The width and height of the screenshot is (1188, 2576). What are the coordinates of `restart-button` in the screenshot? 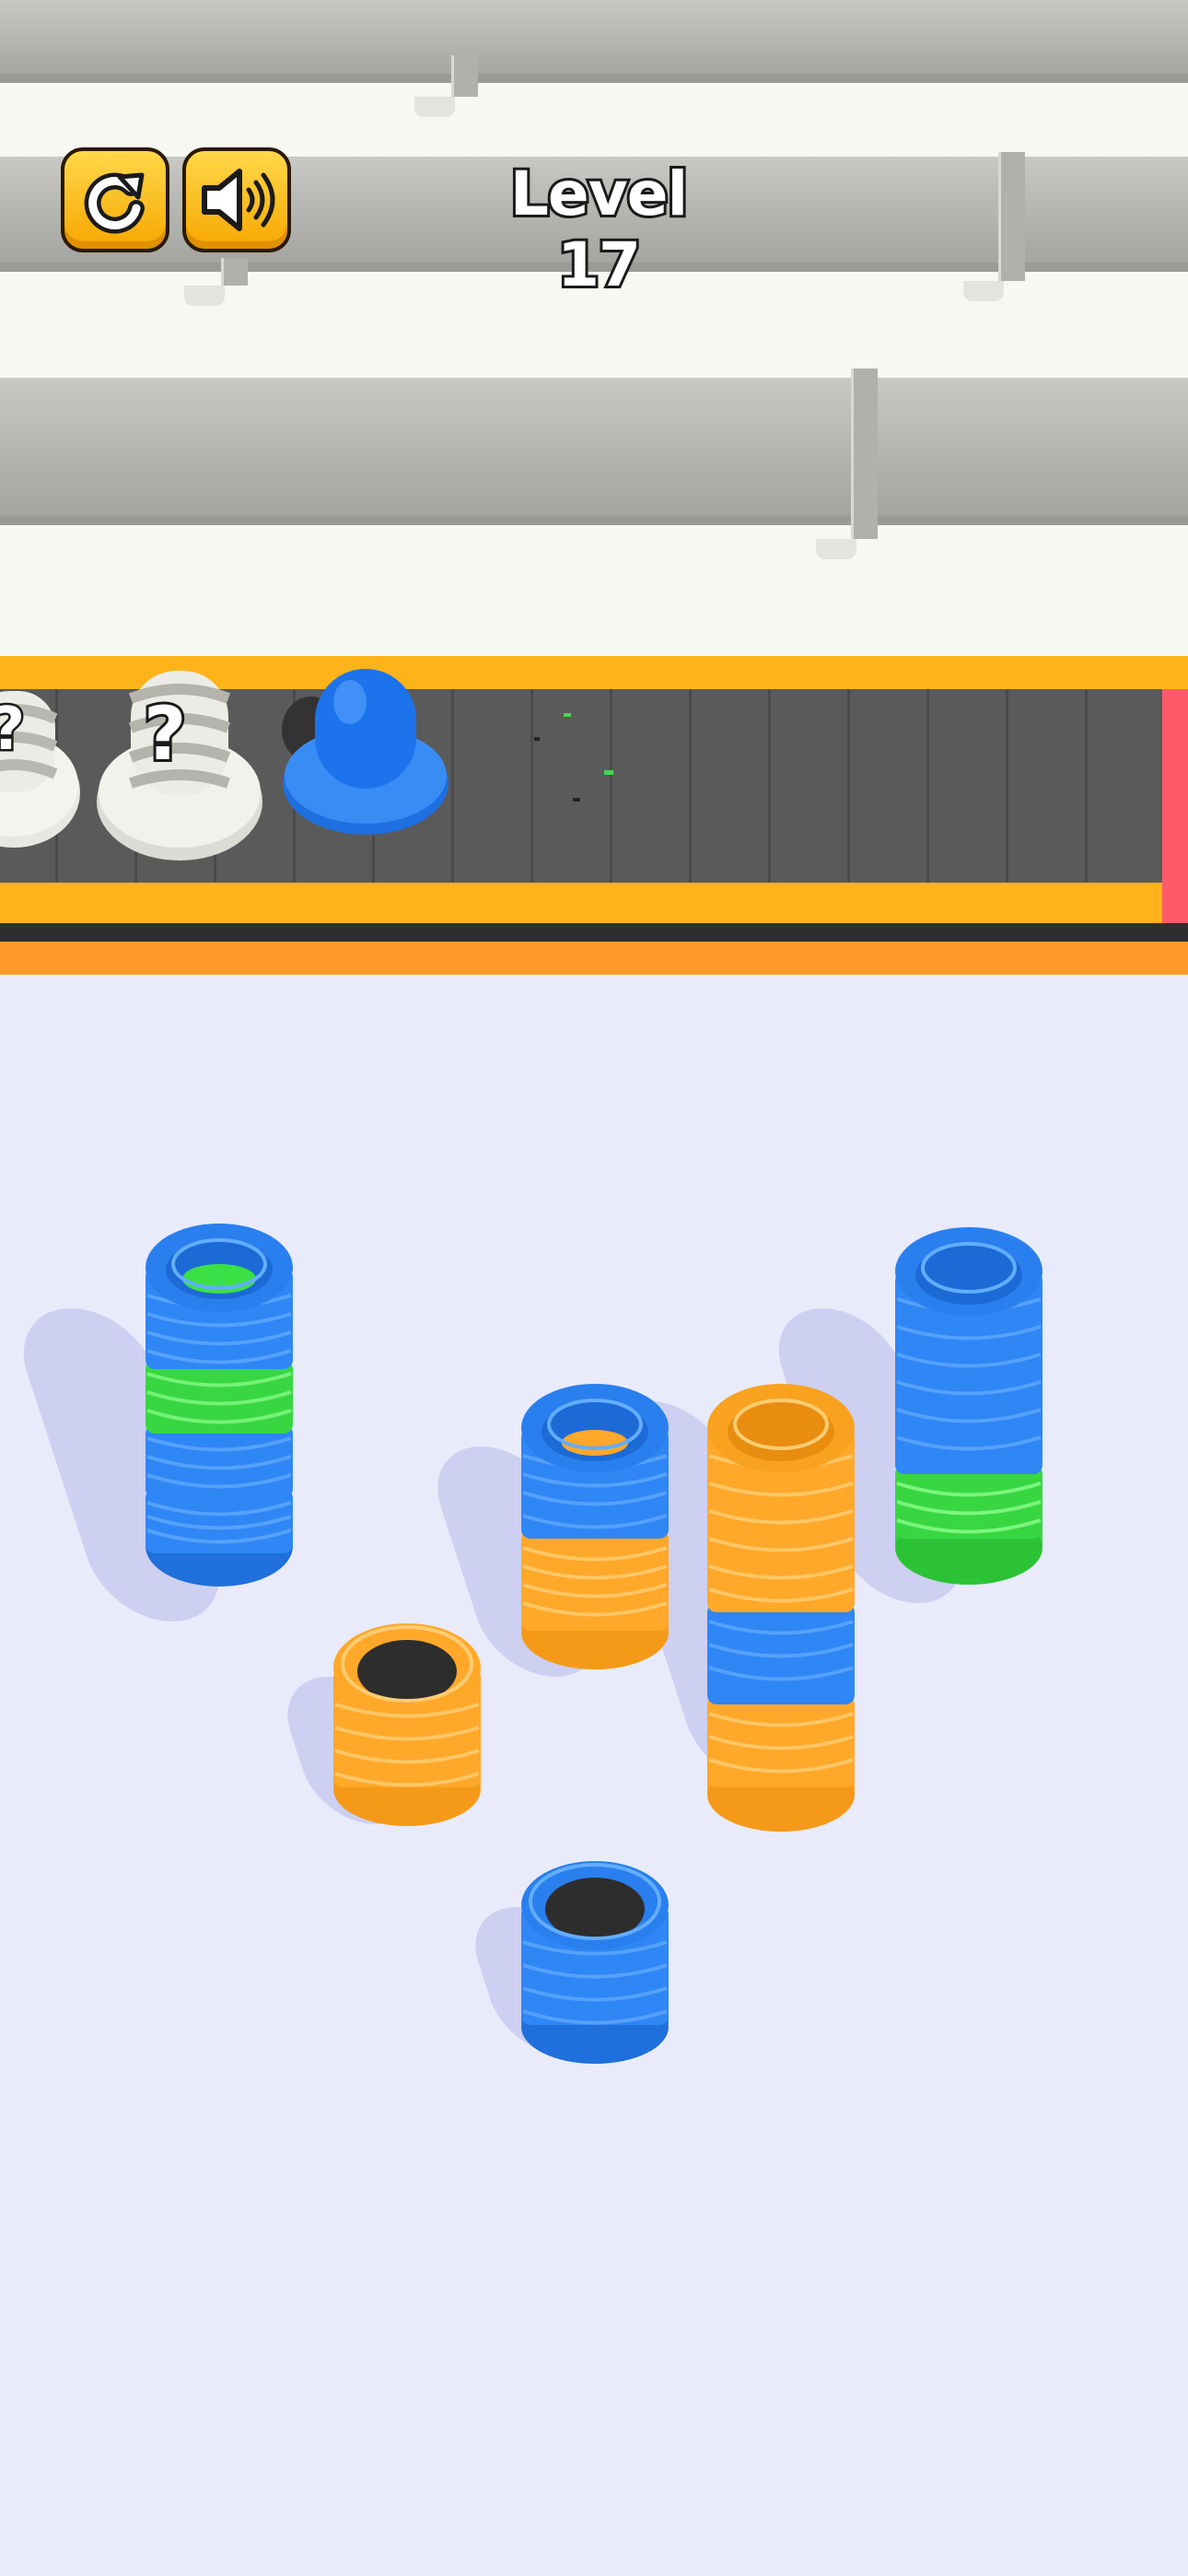 It's located at (115, 199).